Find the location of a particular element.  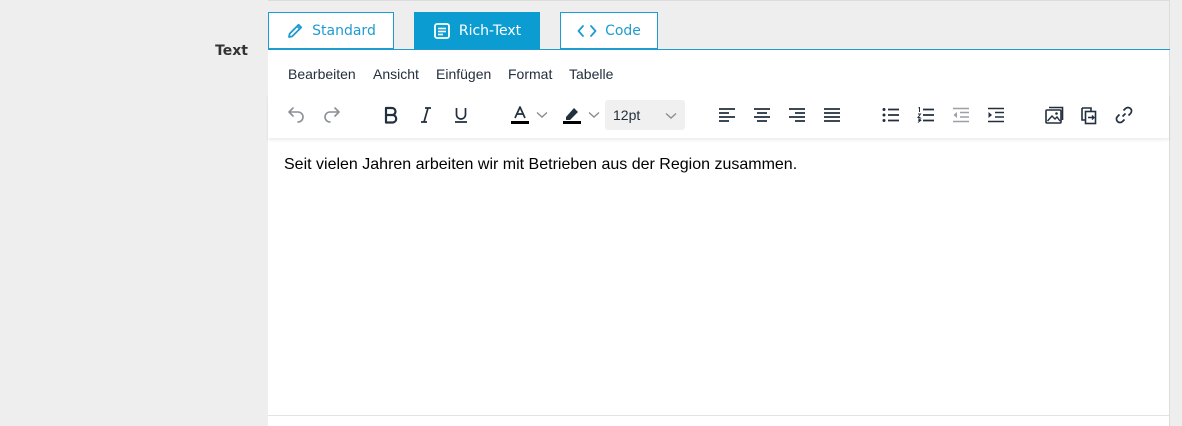

top-divider is located at coordinates (719, 0).